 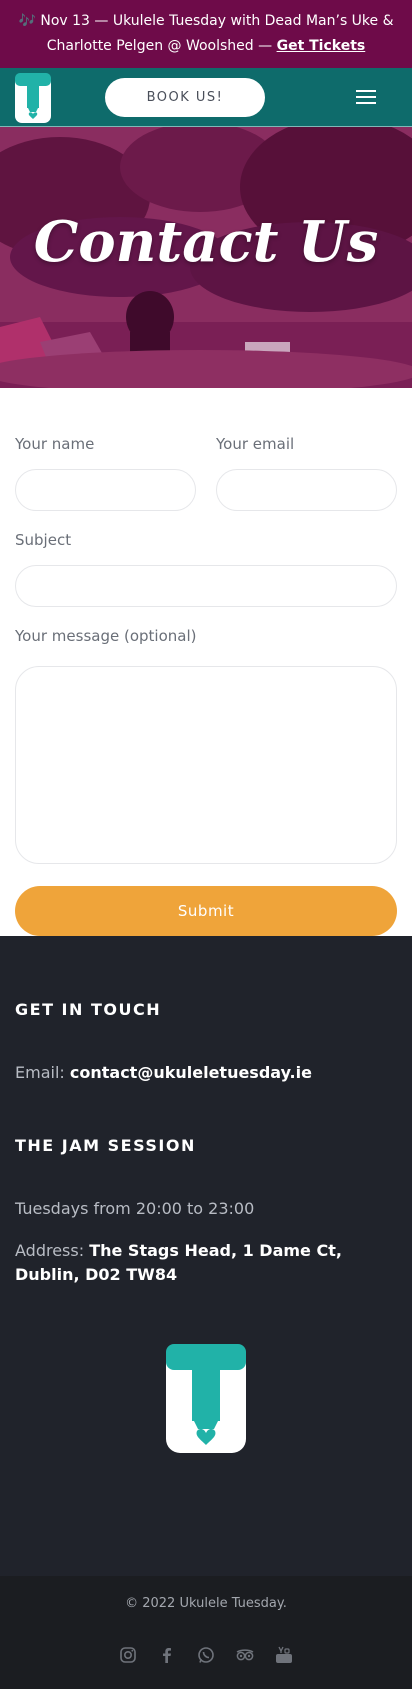 What do you see at coordinates (135, 1208) in the screenshot?
I see `jam-schedule: Tuesdays from 20:00 to 23:00` at bounding box center [135, 1208].